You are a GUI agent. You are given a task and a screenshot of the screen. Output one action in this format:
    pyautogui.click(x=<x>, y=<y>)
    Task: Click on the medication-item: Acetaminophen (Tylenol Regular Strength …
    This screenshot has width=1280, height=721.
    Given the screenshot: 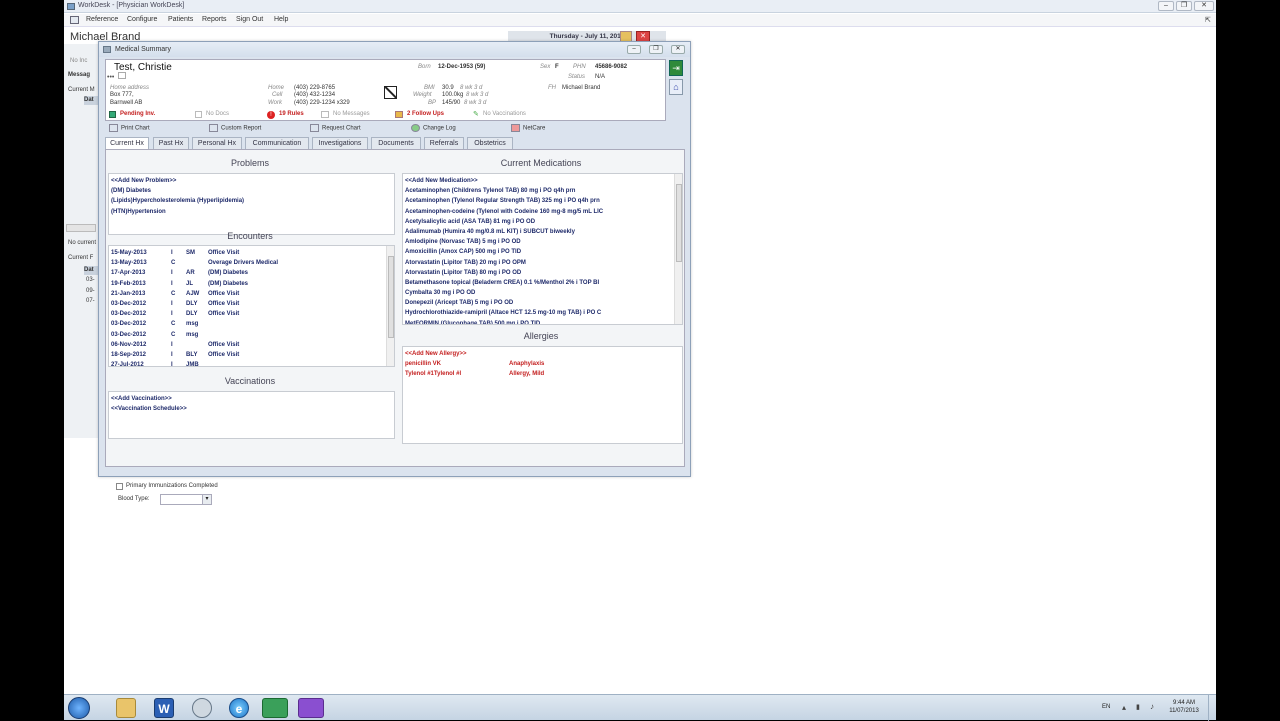 What is the action you would take?
    pyautogui.click(x=543, y=201)
    